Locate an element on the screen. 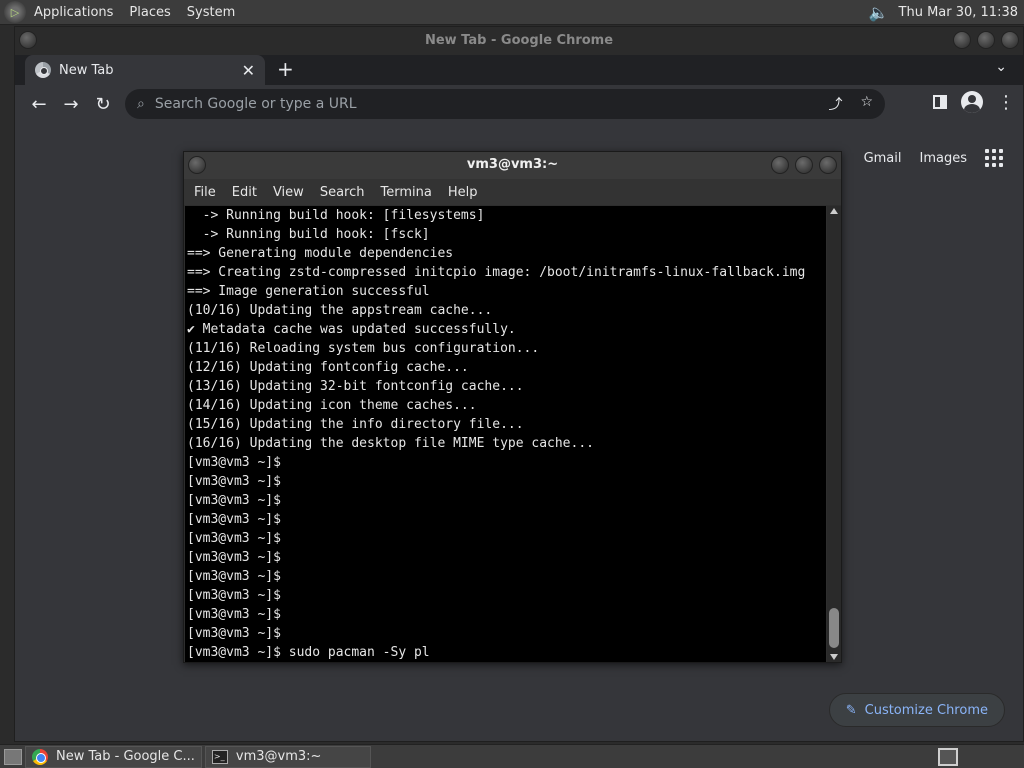 The height and width of the screenshot is (768, 1024). scroll-down-arrow-icon is located at coordinates (834, 657).